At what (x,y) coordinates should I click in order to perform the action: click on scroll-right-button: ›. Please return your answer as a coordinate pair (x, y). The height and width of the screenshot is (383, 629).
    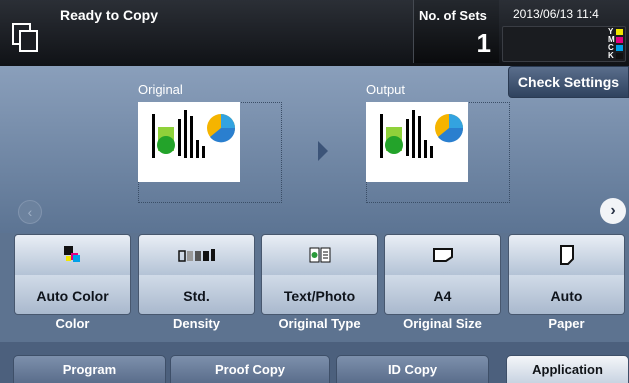
    Looking at the image, I should click on (613, 211).